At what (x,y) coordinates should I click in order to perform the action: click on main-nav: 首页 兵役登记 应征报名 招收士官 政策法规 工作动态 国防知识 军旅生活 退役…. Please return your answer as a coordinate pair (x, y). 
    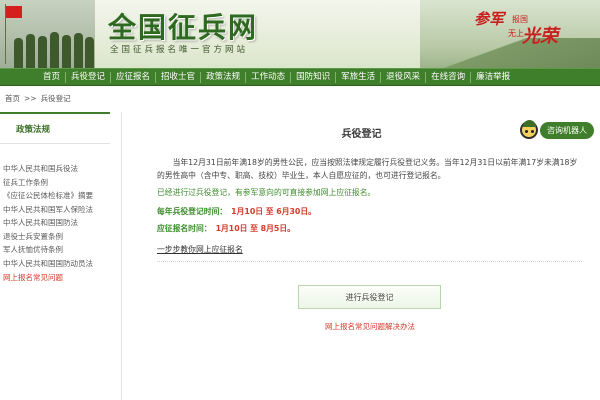
    Looking at the image, I should click on (300, 77).